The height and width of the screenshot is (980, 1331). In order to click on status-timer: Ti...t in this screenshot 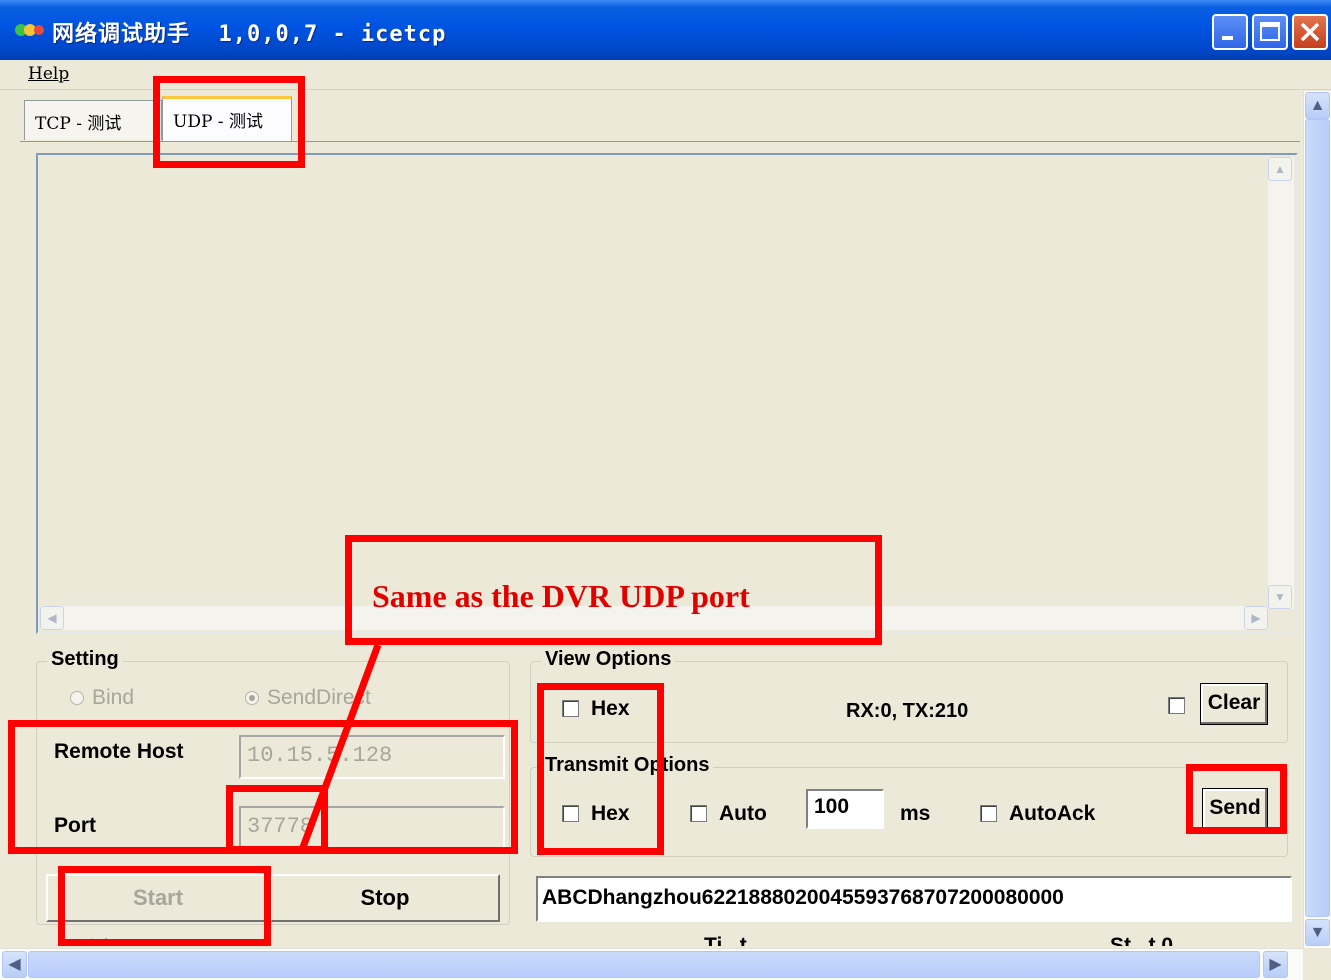, I will do `click(725, 940)`.